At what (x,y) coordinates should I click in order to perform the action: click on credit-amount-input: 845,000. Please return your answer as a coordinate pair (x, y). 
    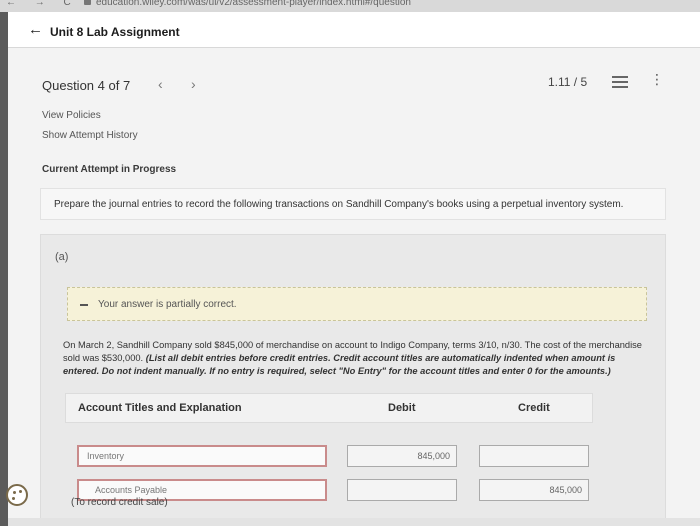
    Looking at the image, I should click on (534, 490).